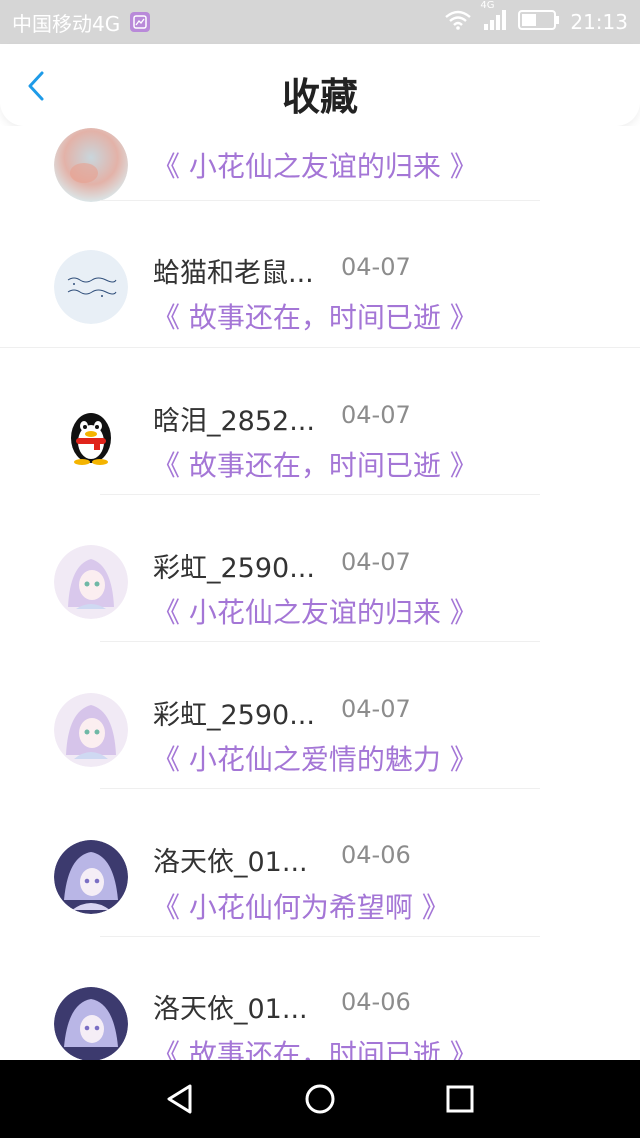  I want to click on system-nav-bar, so click(320, 1099).